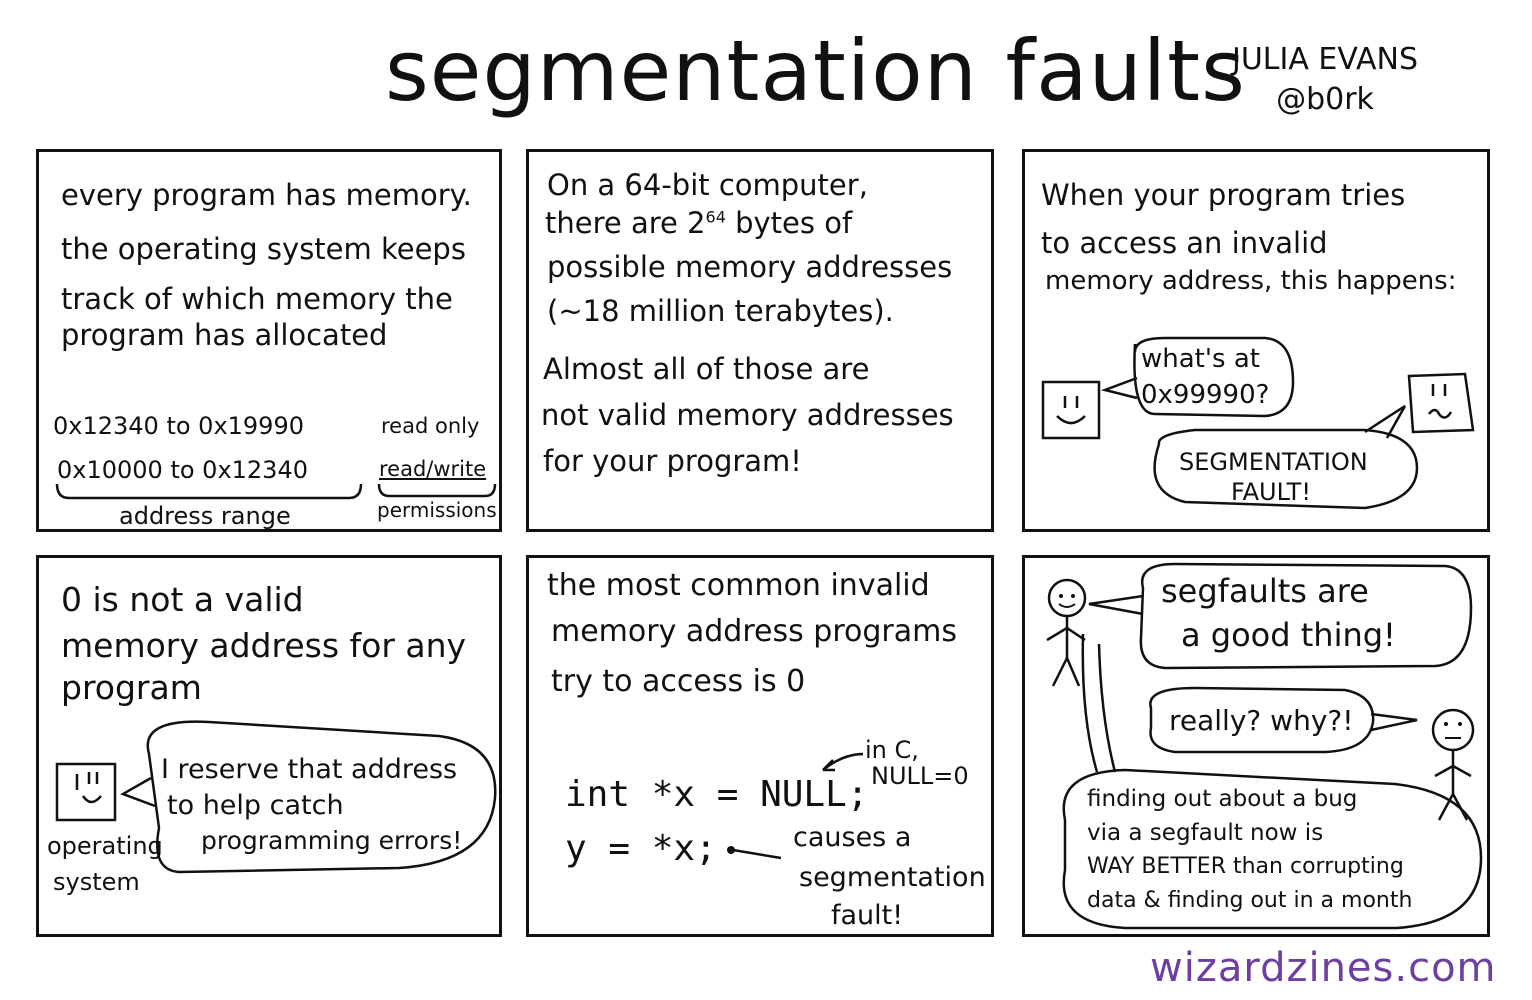 This screenshot has height=1000, width=1532. Describe the element at coordinates (1066, 632) in the screenshot. I see `stick-figure-left-icon` at that location.